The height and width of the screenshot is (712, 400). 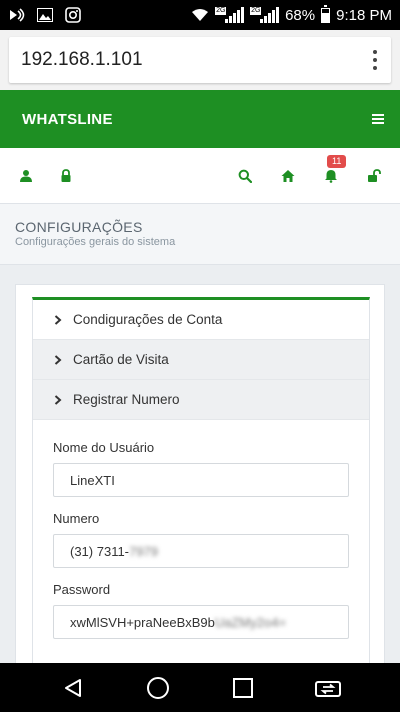 What do you see at coordinates (201, 400) in the screenshot?
I see `accordion-item-register-number: Registrar Numero` at bounding box center [201, 400].